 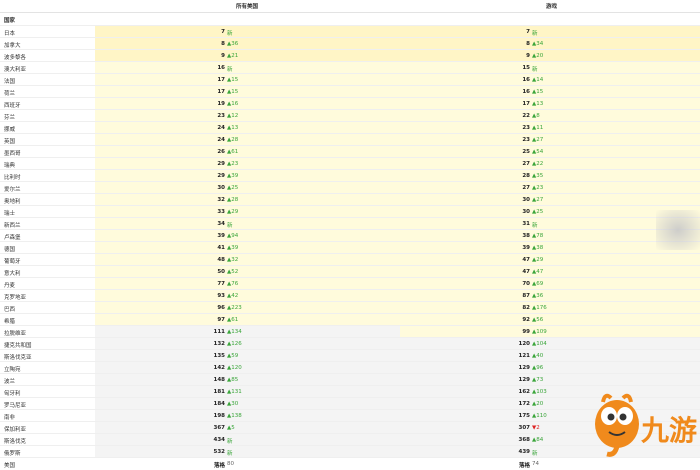 I want to click on rank-change: ▲16, so click(x=233, y=104).